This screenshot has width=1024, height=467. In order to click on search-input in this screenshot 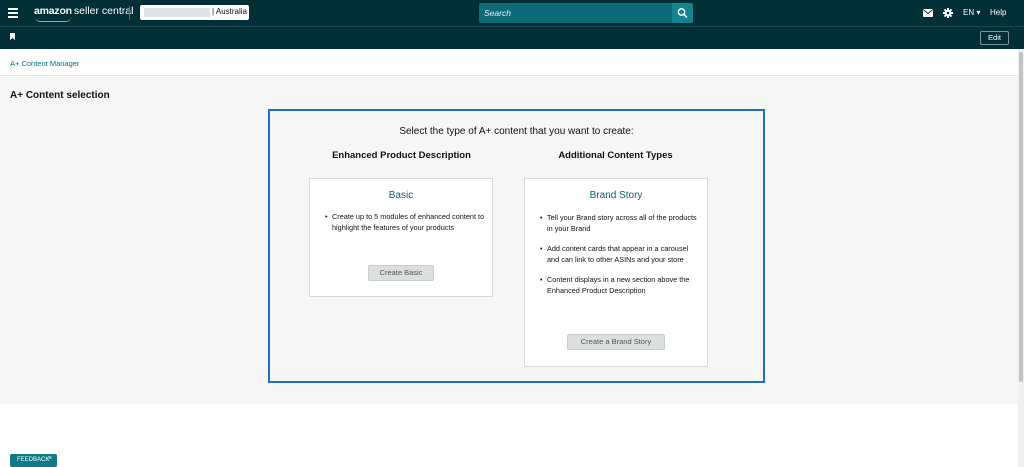, I will do `click(575, 13)`.